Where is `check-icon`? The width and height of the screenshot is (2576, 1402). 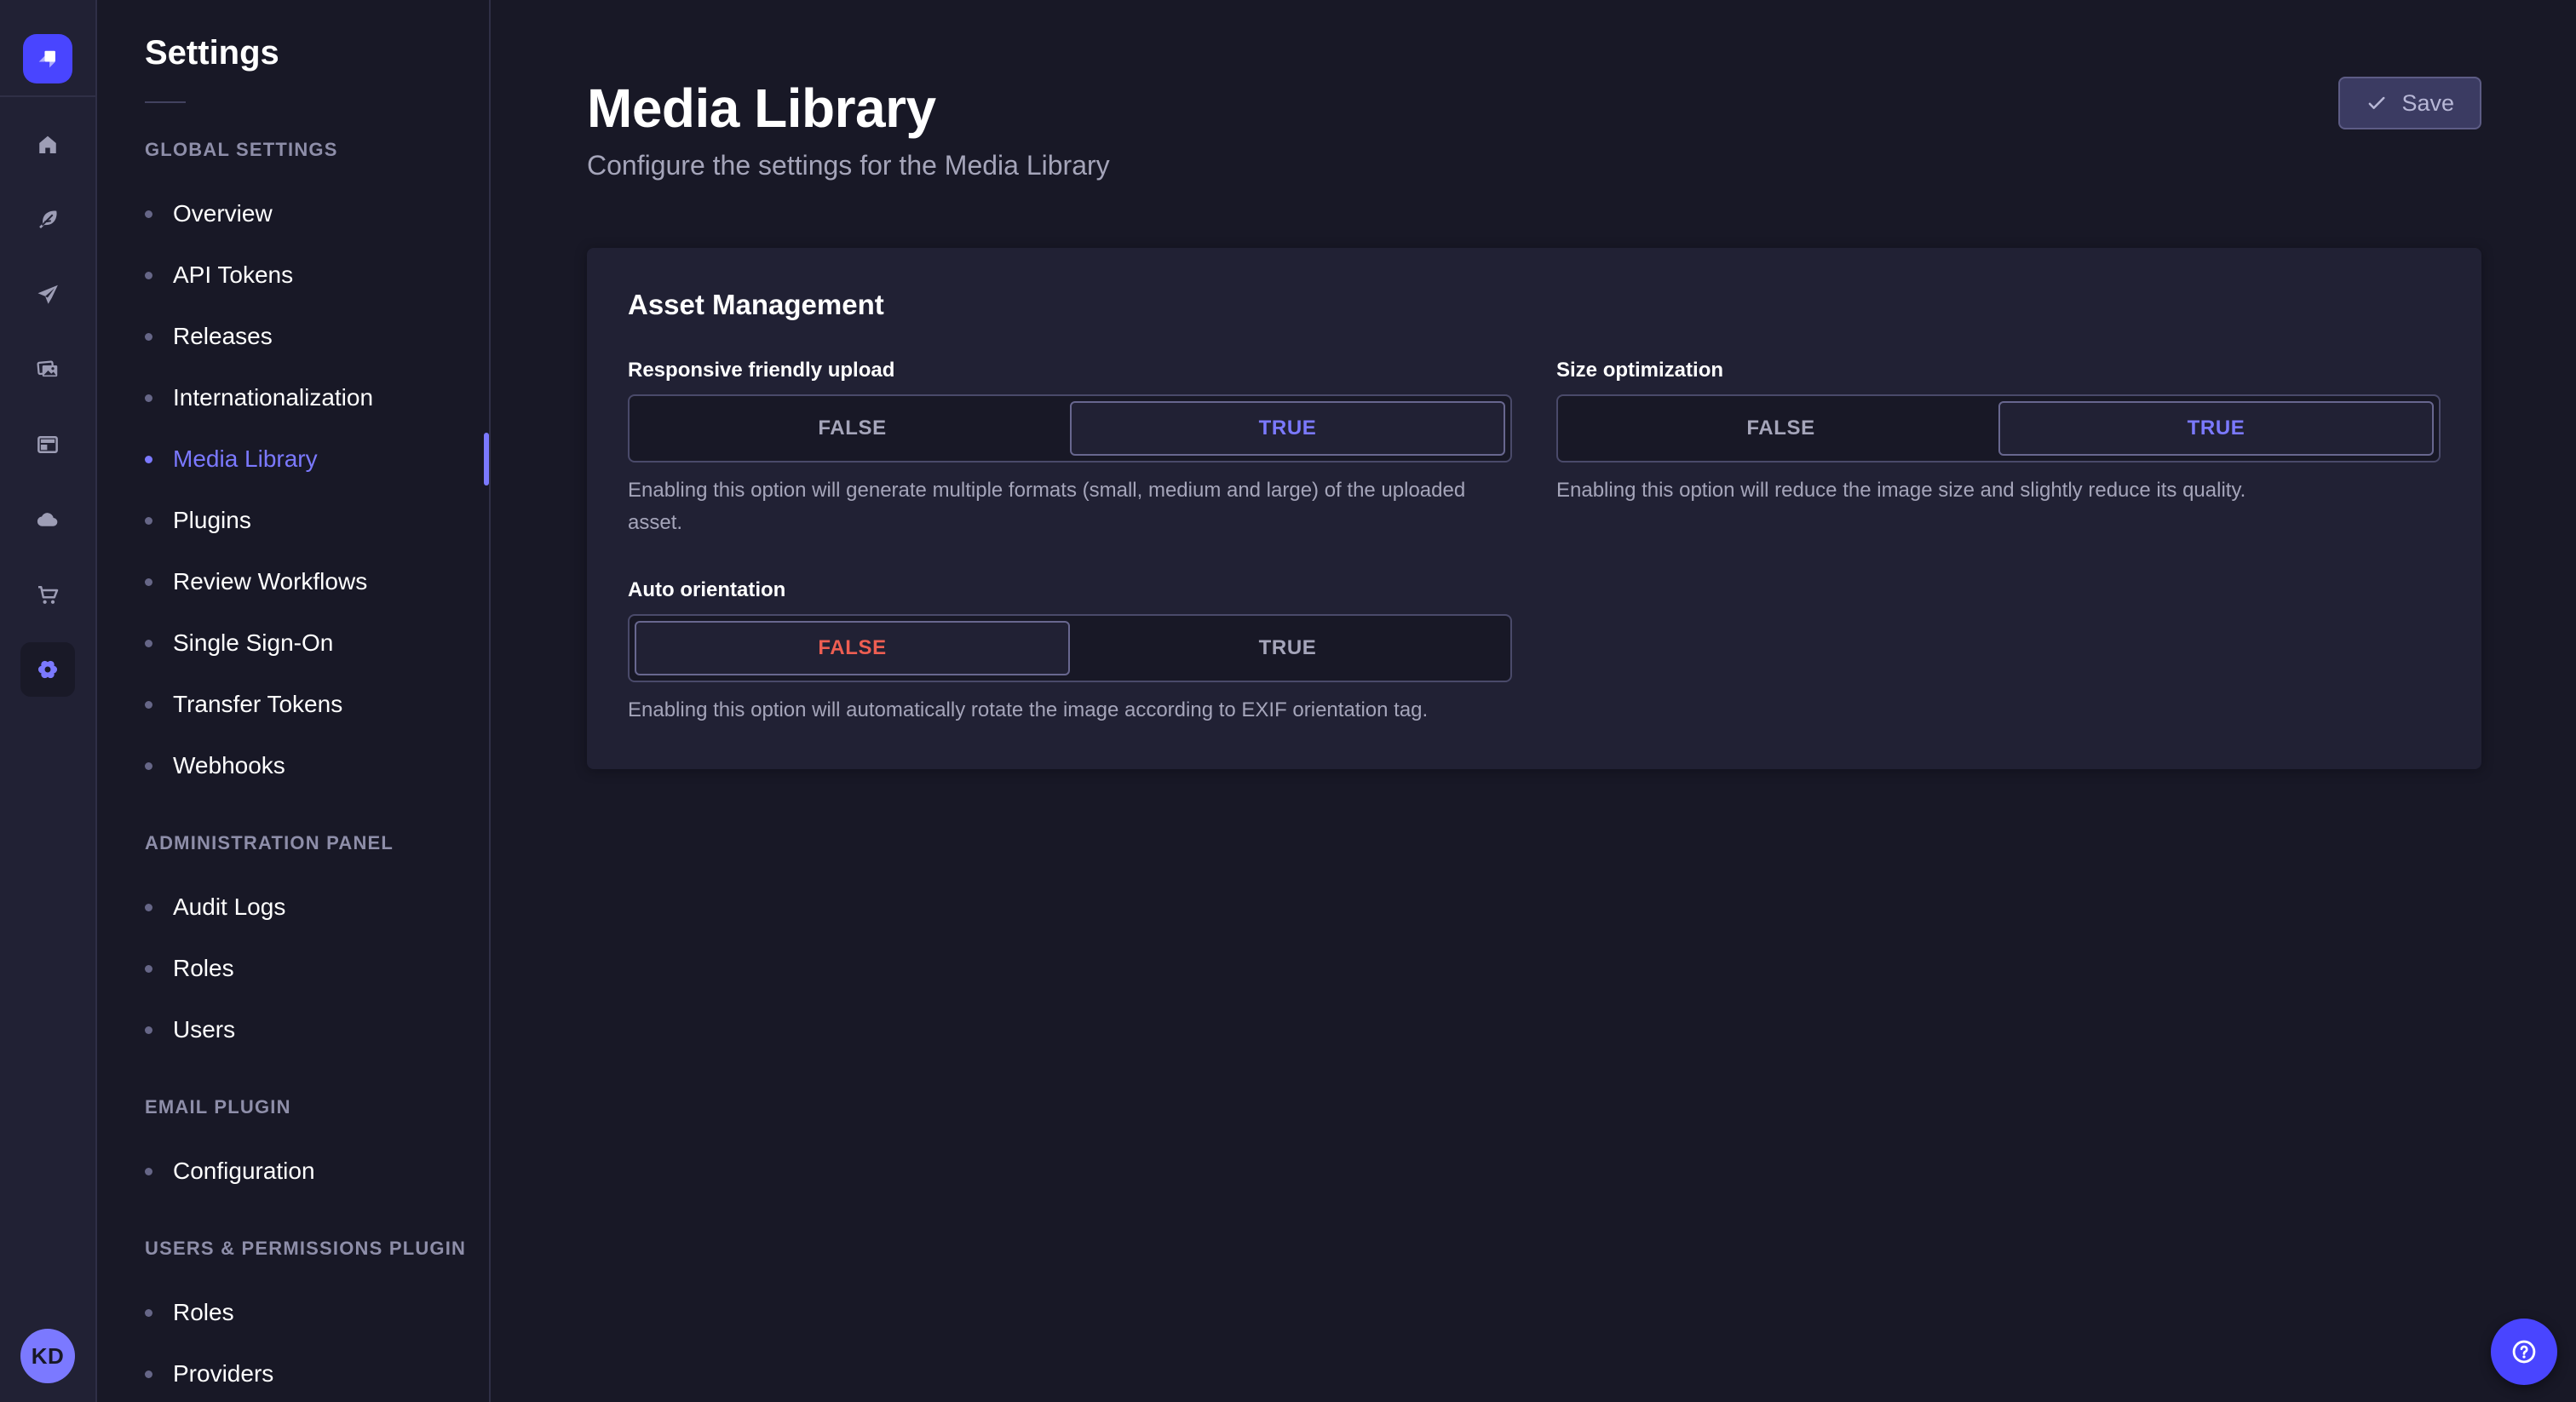 check-icon is located at coordinates (2377, 102).